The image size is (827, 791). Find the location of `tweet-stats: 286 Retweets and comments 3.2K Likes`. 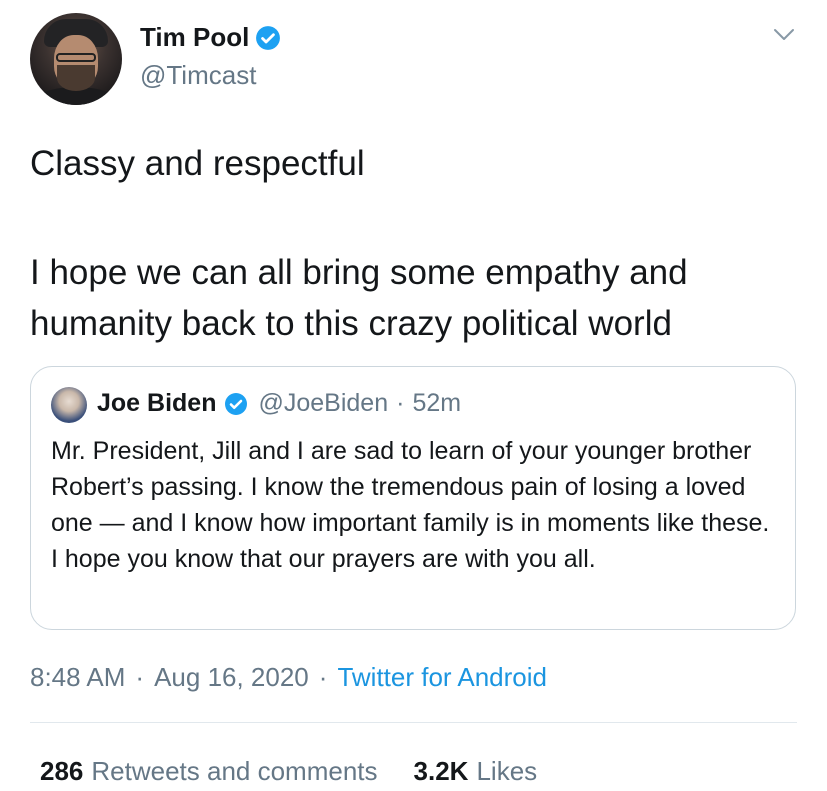

tweet-stats: 286 Retweets and comments 3.2K Likes is located at coordinates (288, 771).